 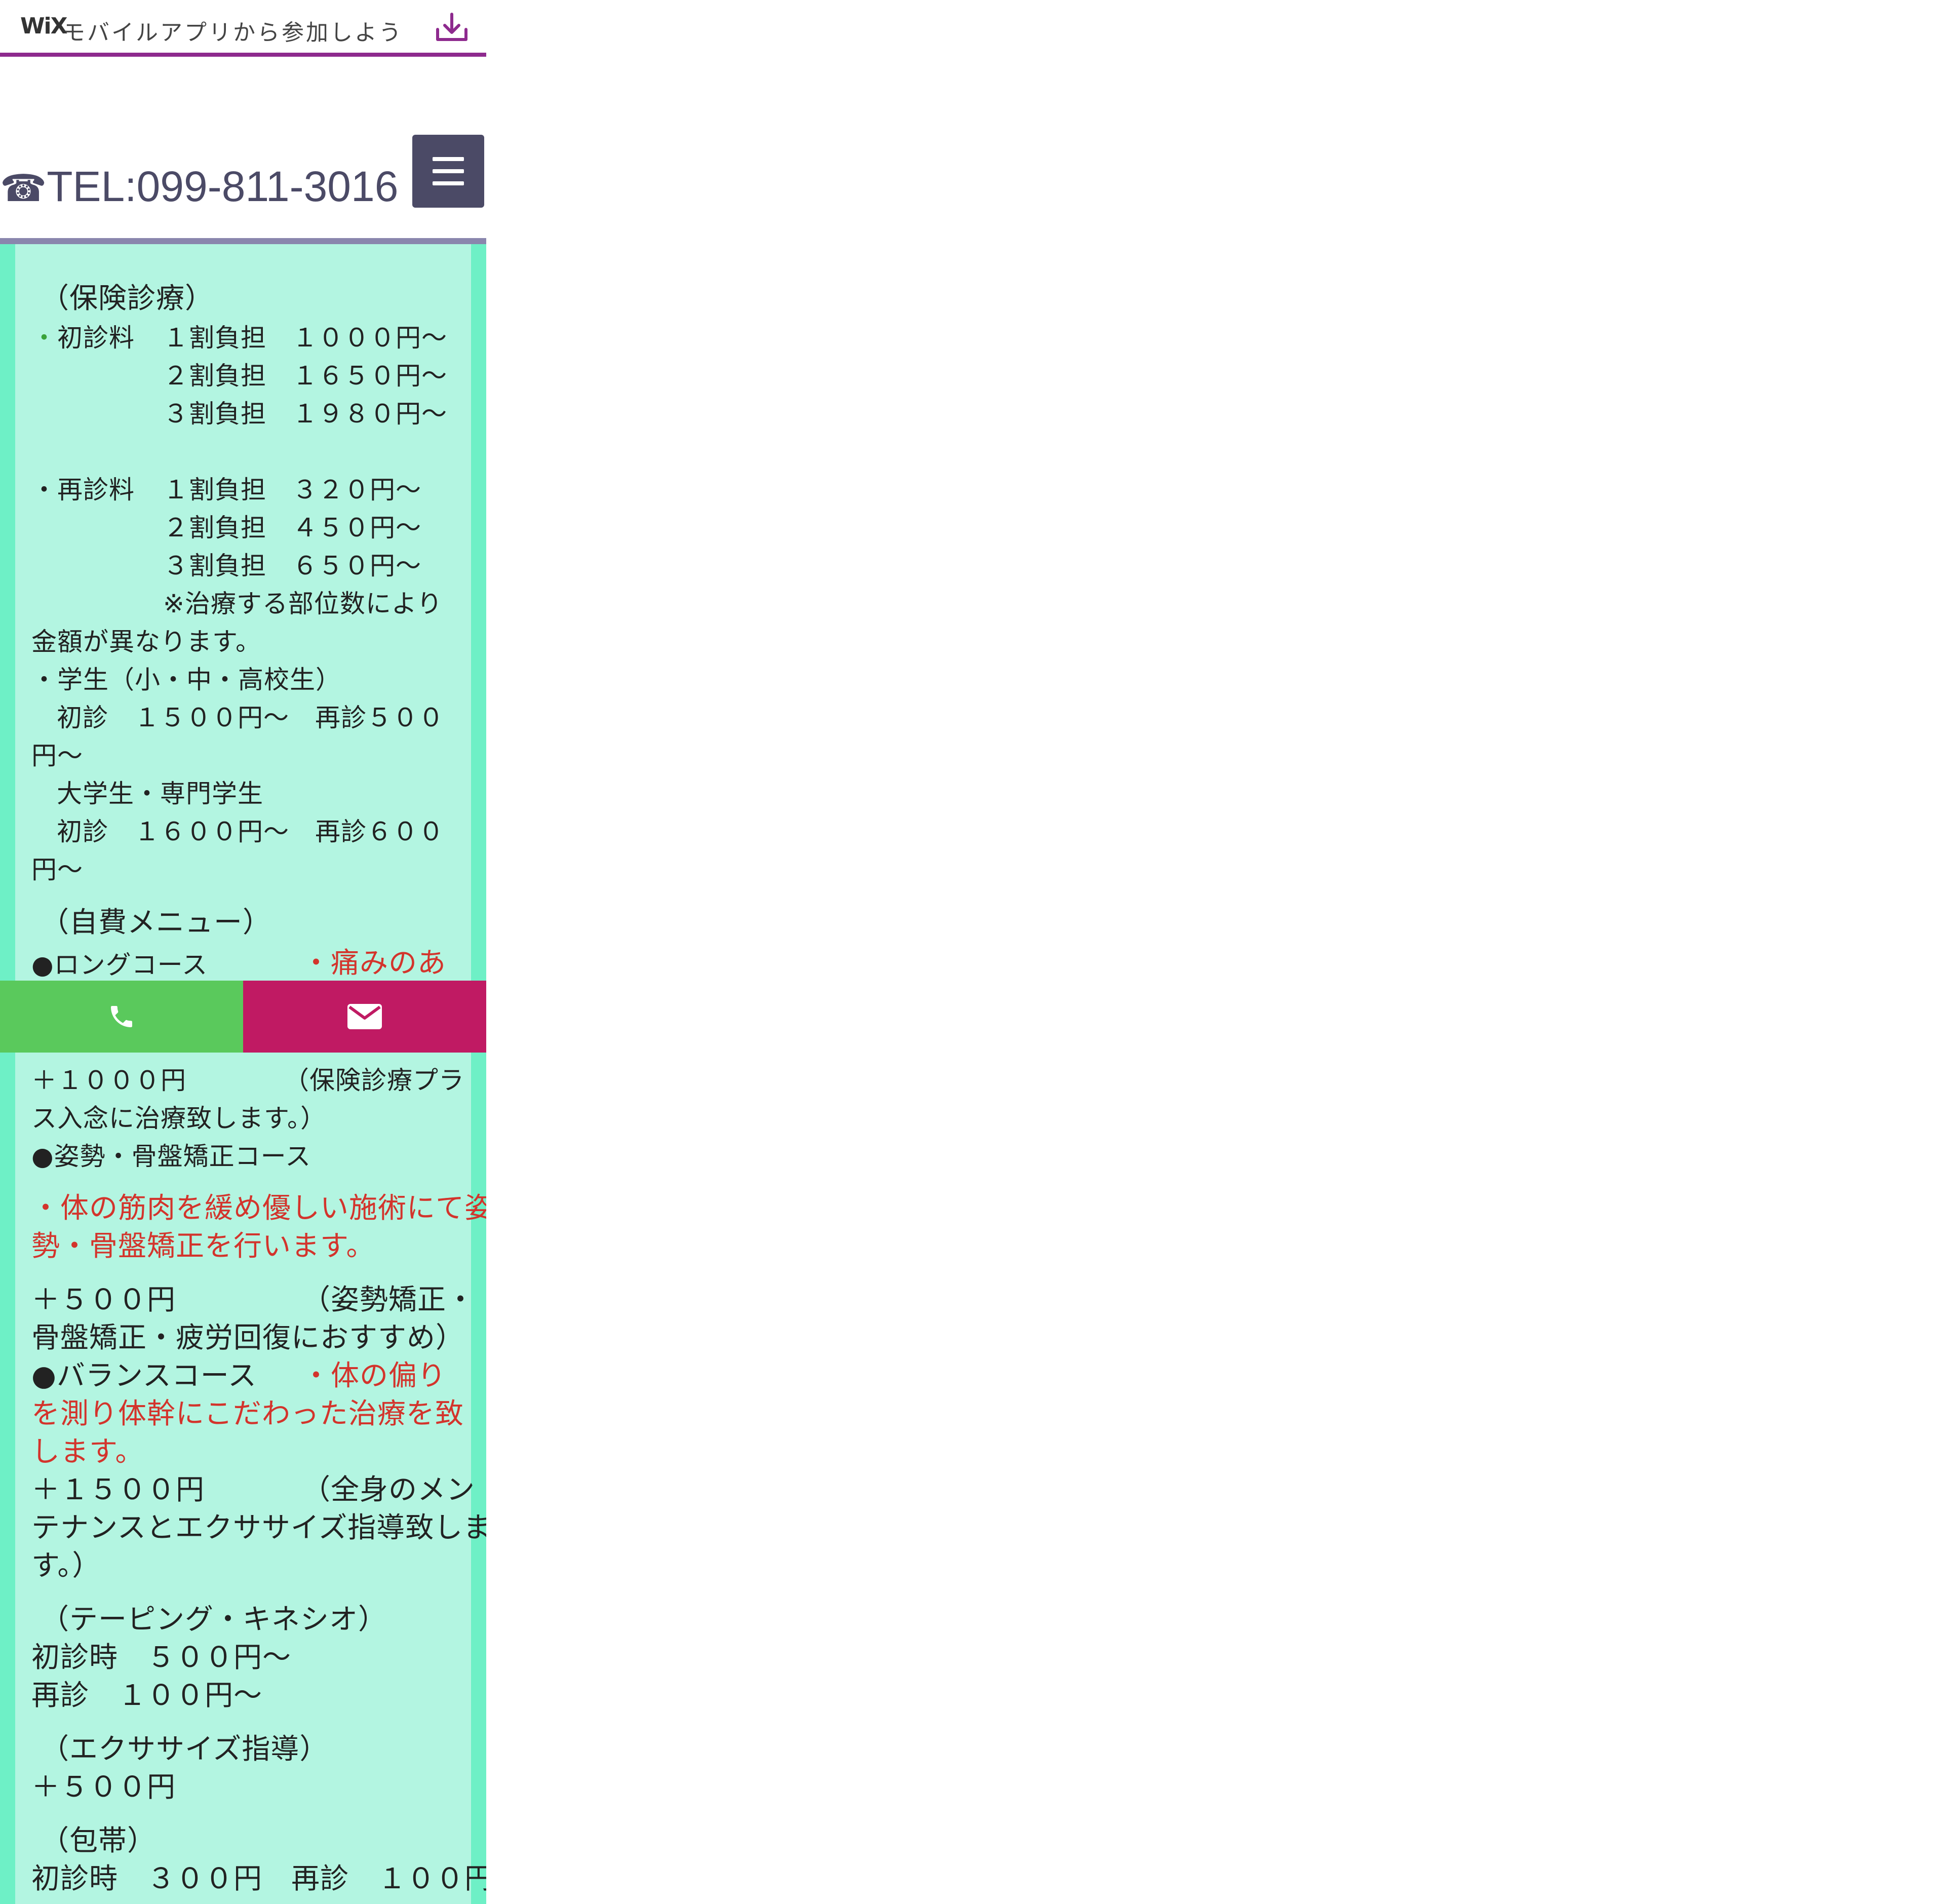 What do you see at coordinates (248, 1413) in the screenshot?
I see `balance-course-description-2: を測り体幹にこだわった治療を致` at bounding box center [248, 1413].